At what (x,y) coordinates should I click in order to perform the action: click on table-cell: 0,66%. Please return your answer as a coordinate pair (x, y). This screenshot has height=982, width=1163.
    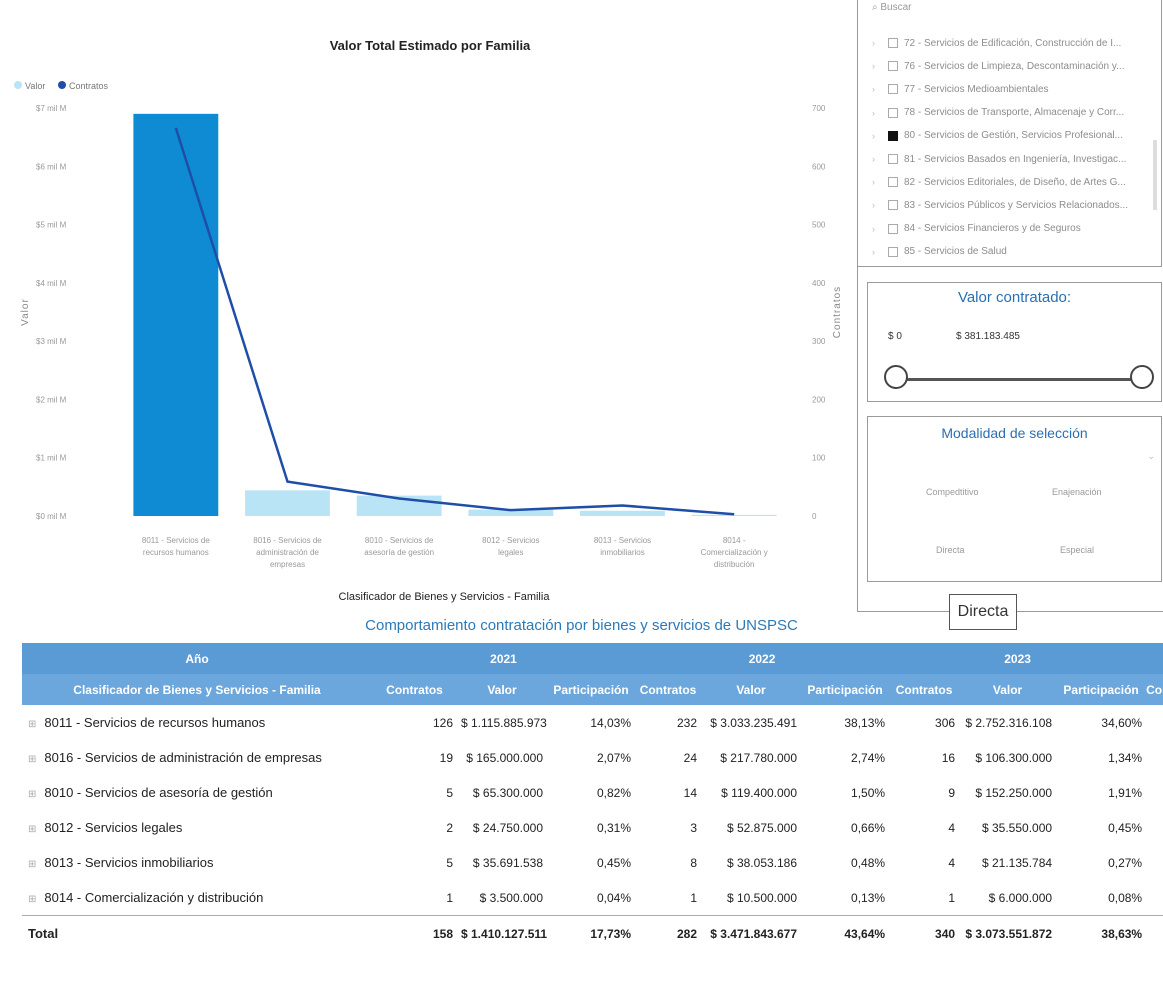
    Looking at the image, I should click on (868, 827).